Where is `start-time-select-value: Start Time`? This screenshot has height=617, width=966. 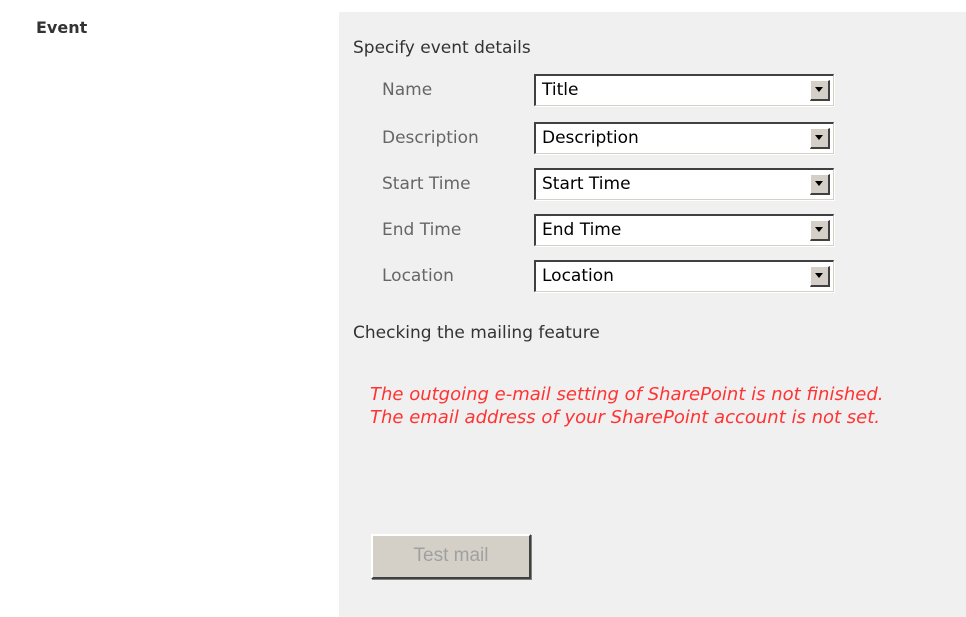 start-time-select-value: Start Time is located at coordinates (586, 184).